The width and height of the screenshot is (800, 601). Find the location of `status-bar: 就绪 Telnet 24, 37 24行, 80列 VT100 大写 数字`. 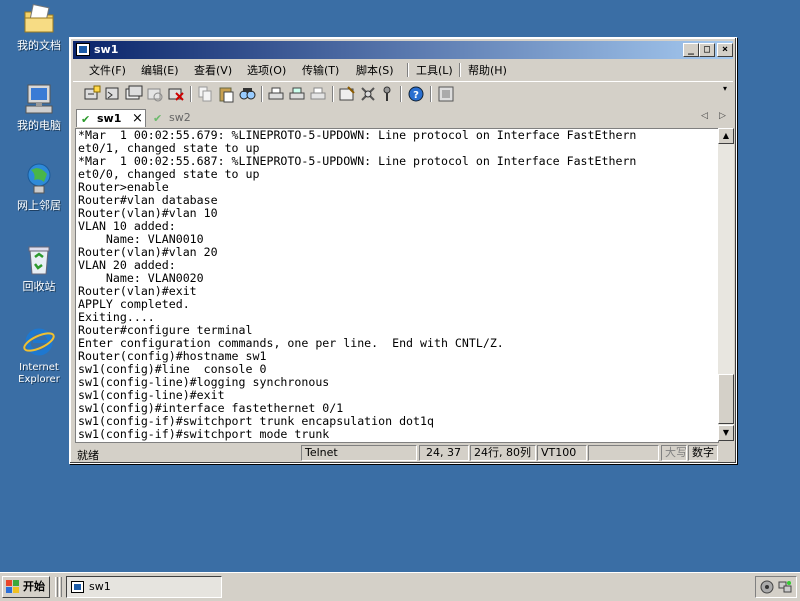

status-bar: 就绪 Telnet 24, 37 24行, 80列 VT100 大写 数字 is located at coordinates (403, 453).